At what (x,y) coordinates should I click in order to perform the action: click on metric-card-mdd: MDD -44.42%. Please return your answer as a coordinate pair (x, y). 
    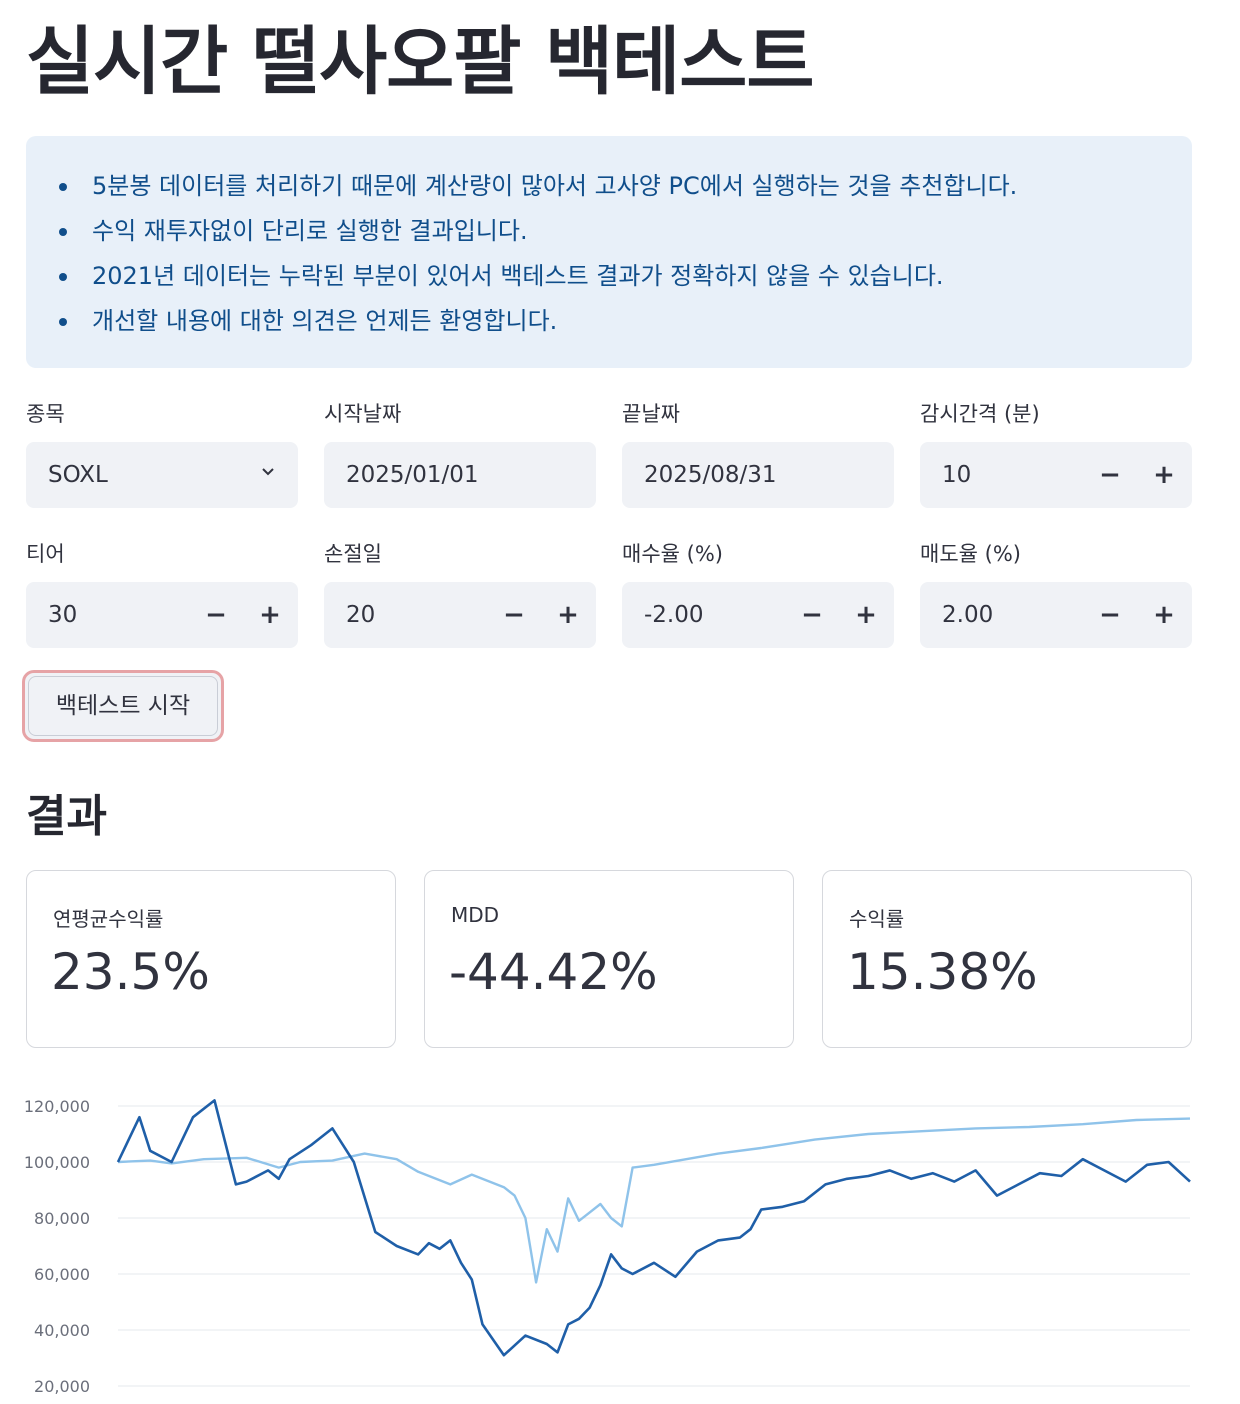
    Looking at the image, I should click on (609, 959).